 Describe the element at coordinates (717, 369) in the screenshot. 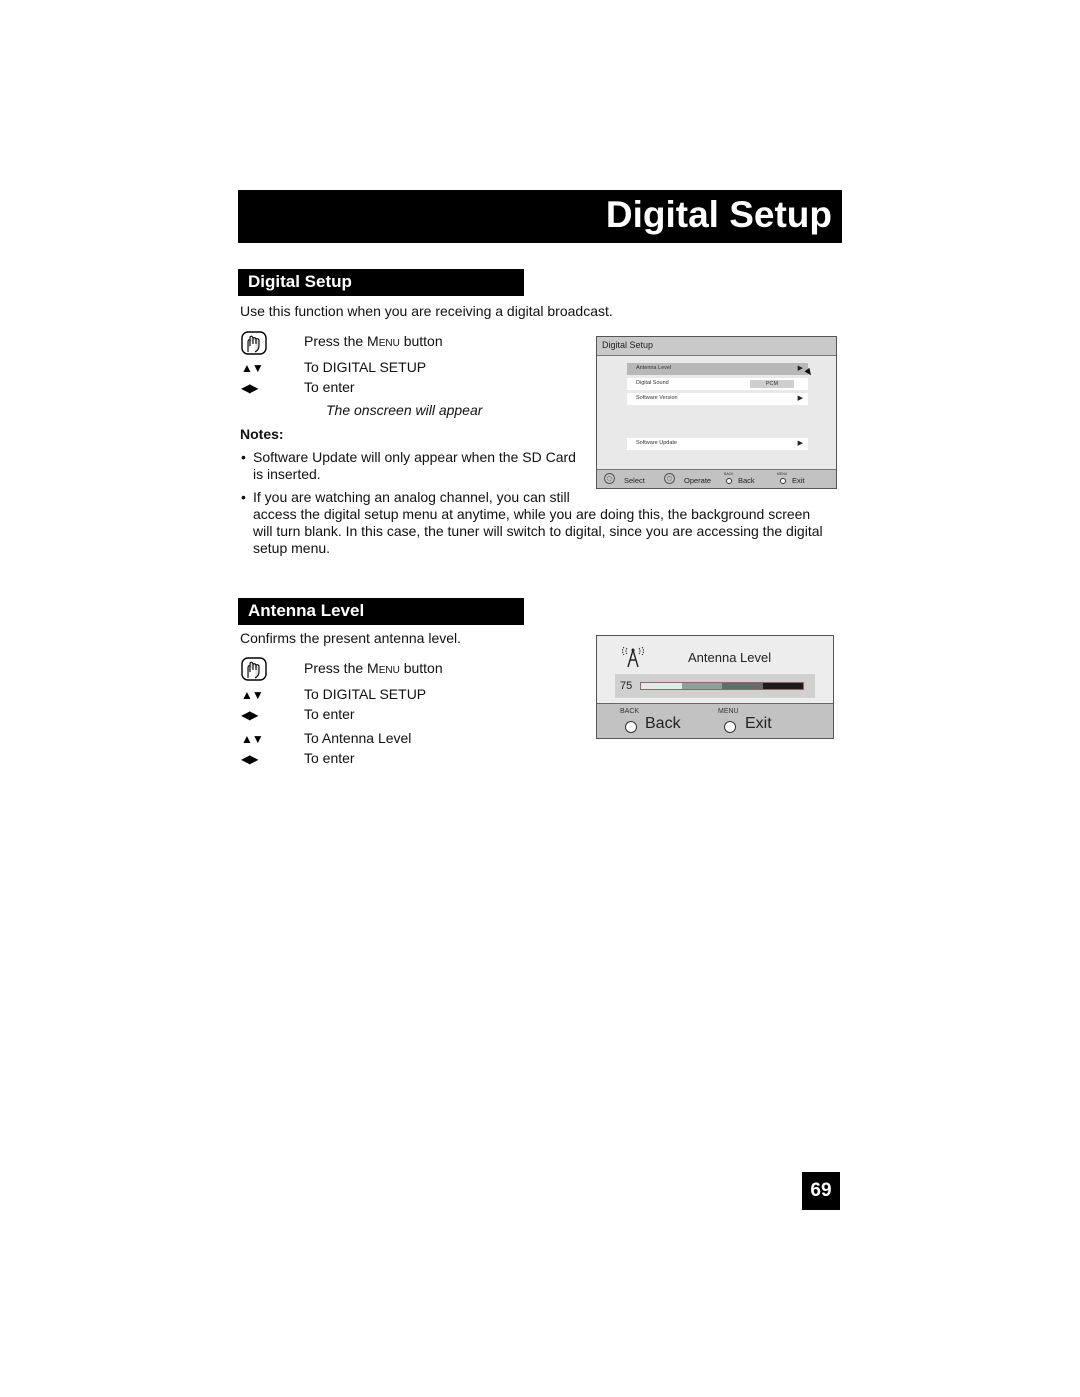

I see `osd-menu-item-antenna-level: Antenna Level ▶` at that location.